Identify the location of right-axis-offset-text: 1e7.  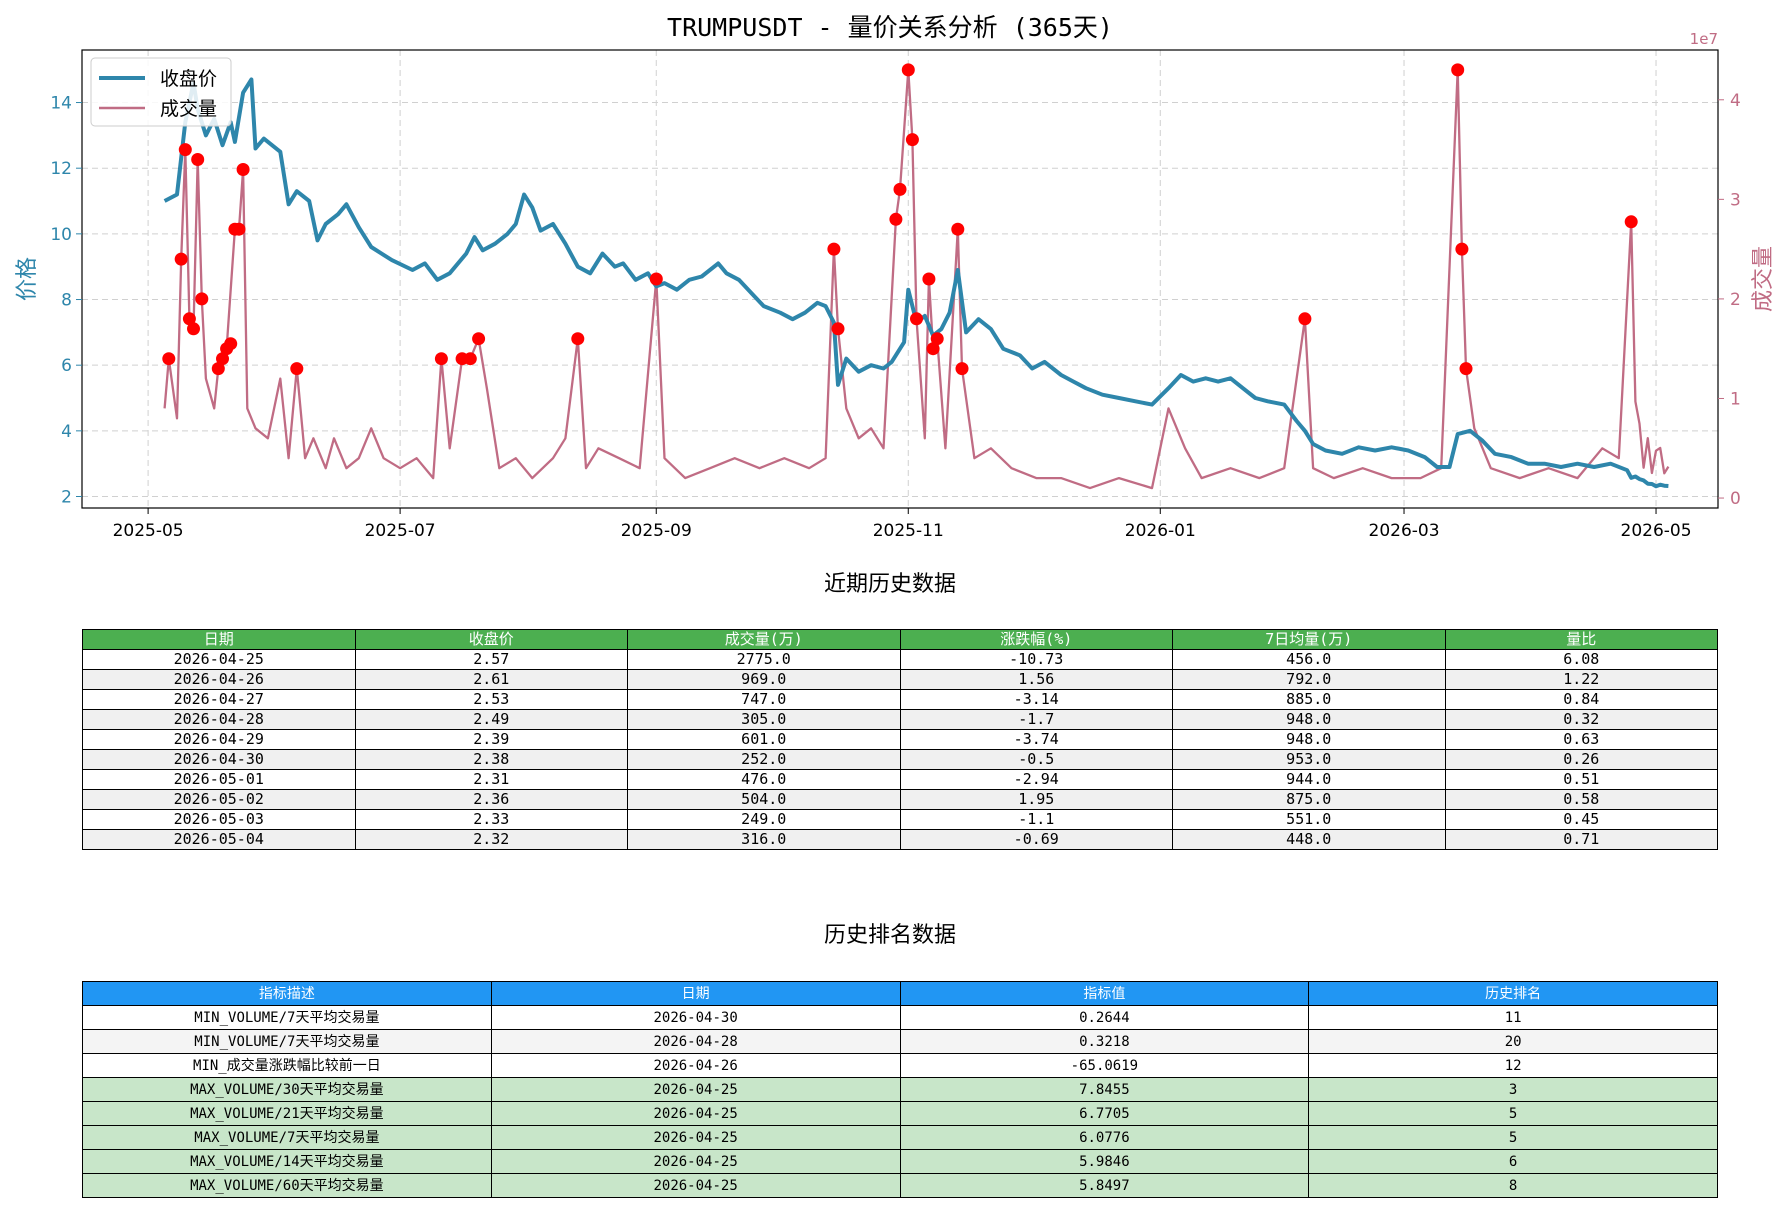
(1704, 39).